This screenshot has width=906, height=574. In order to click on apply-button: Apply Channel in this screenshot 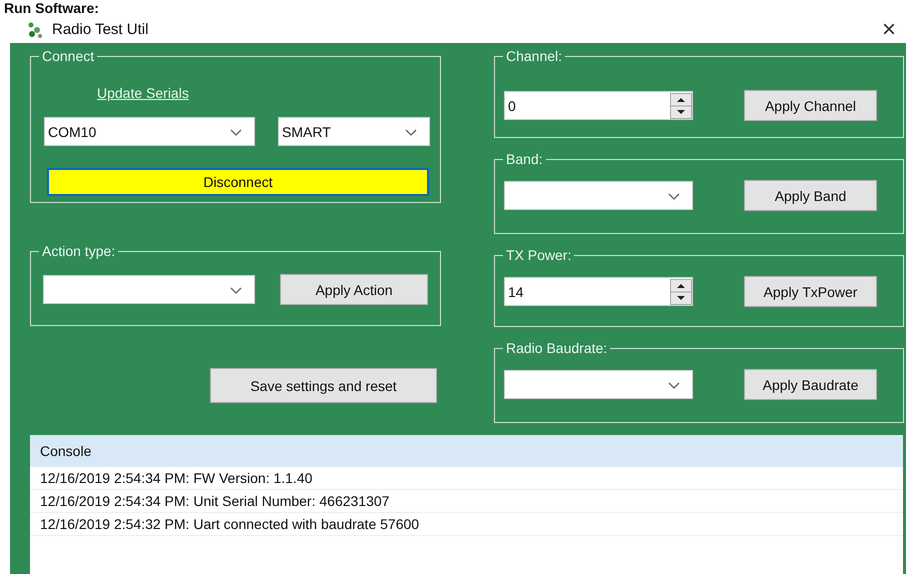, I will do `click(810, 105)`.